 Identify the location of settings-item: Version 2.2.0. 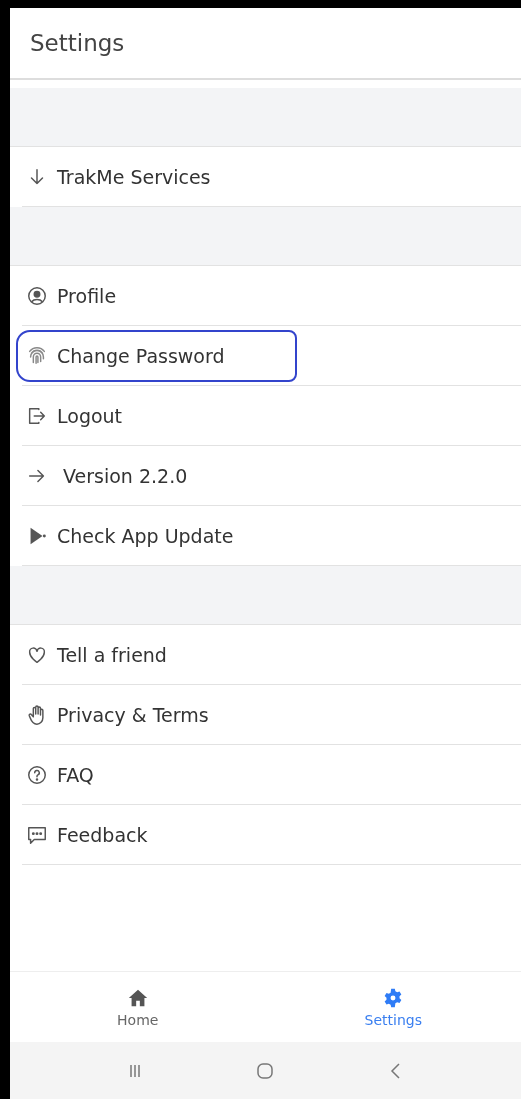
(138, 475).